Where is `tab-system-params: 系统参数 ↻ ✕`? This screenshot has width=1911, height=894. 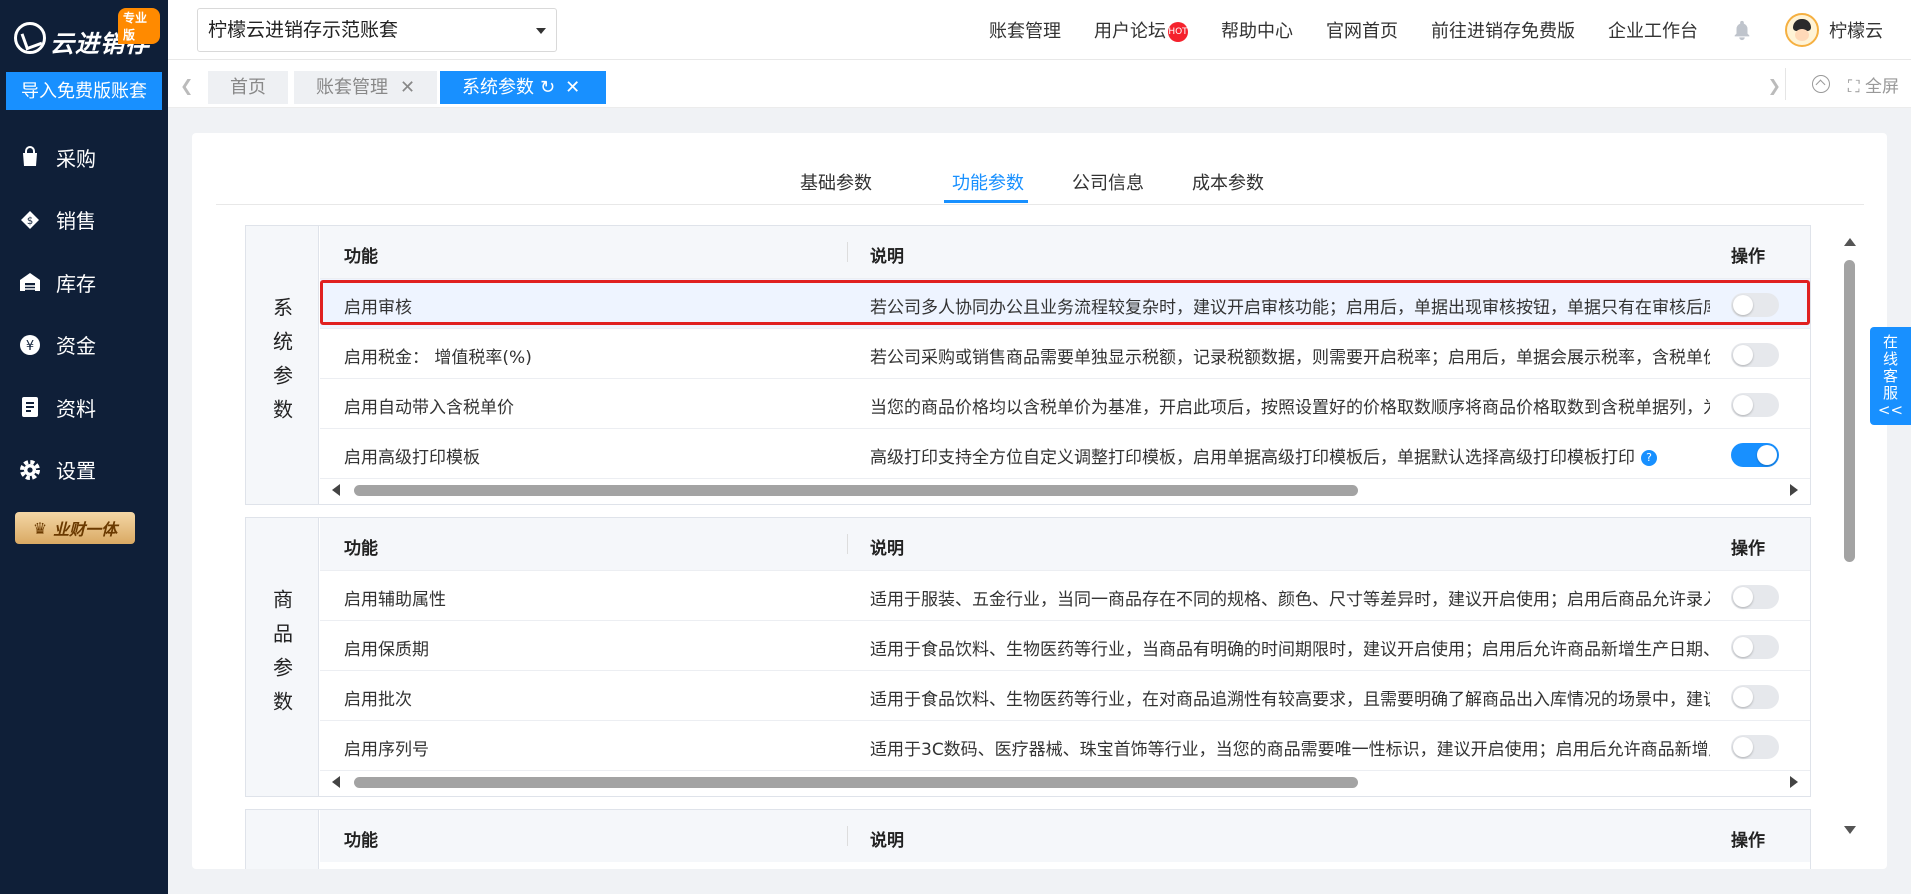
tab-system-params: 系统参数 ↻ ✕ is located at coordinates (523, 87).